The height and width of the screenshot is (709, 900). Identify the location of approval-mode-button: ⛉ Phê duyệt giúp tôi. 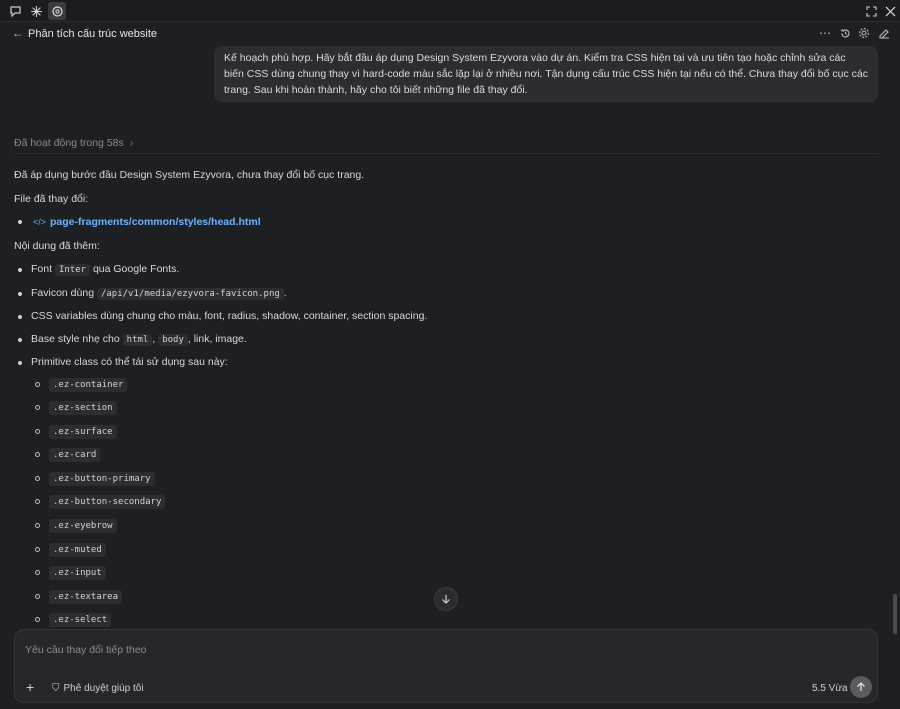
(98, 688).